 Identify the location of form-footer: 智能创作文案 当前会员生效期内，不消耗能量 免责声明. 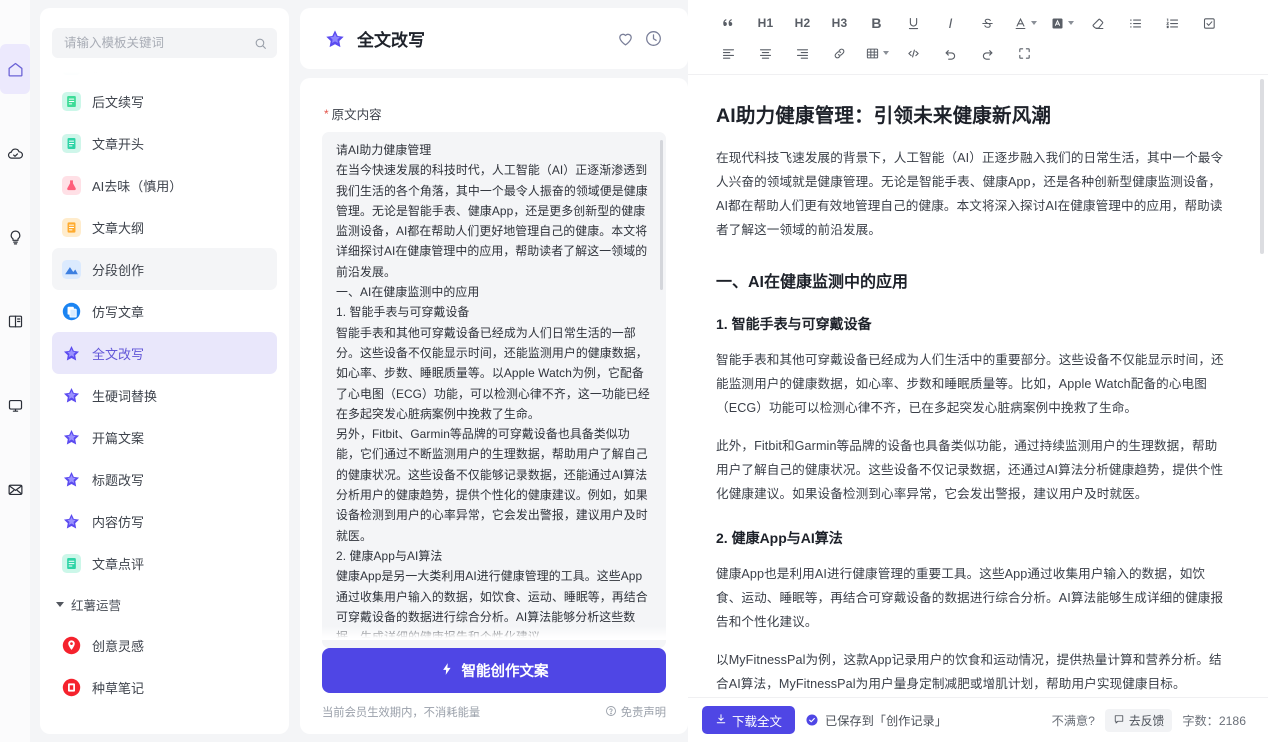
(494, 691).